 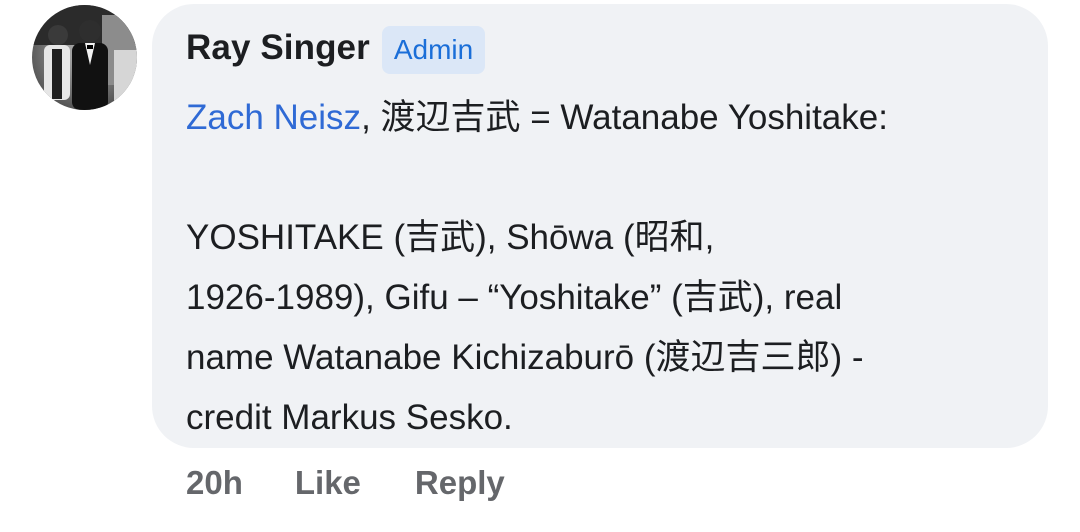 I want to click on comment-line-2: YOSHITAKE (吉武), Shōwa (昭和,, so click(x=450, y=237).